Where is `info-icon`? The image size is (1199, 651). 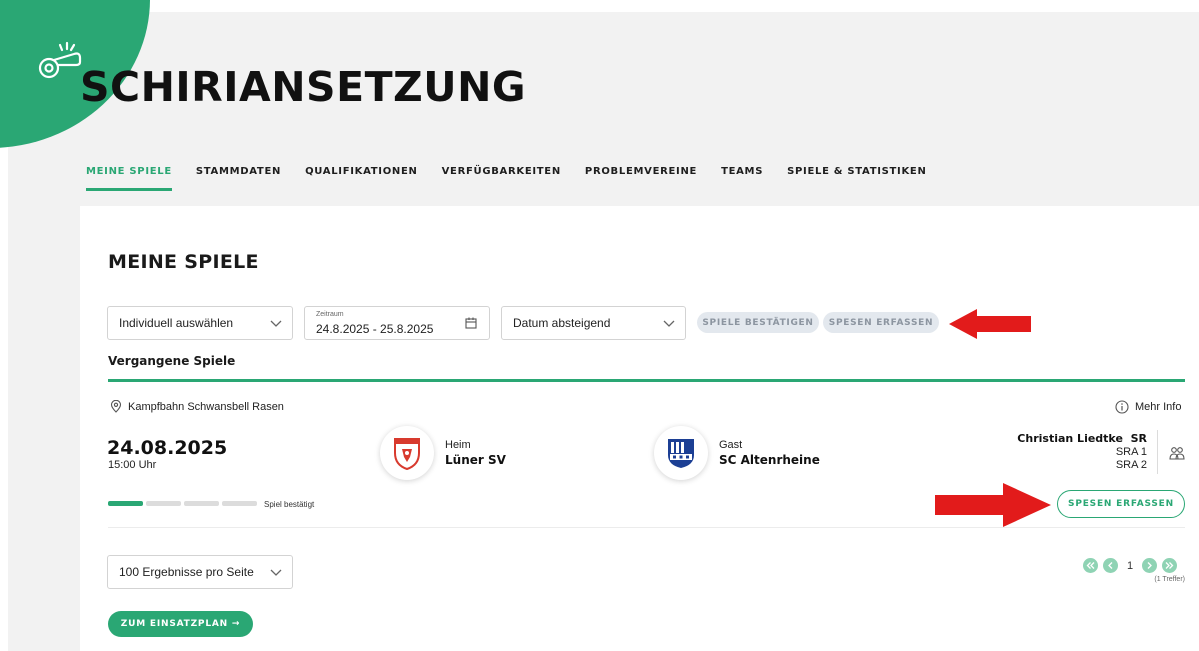
info-icon is located at coordinates (1122, 407).